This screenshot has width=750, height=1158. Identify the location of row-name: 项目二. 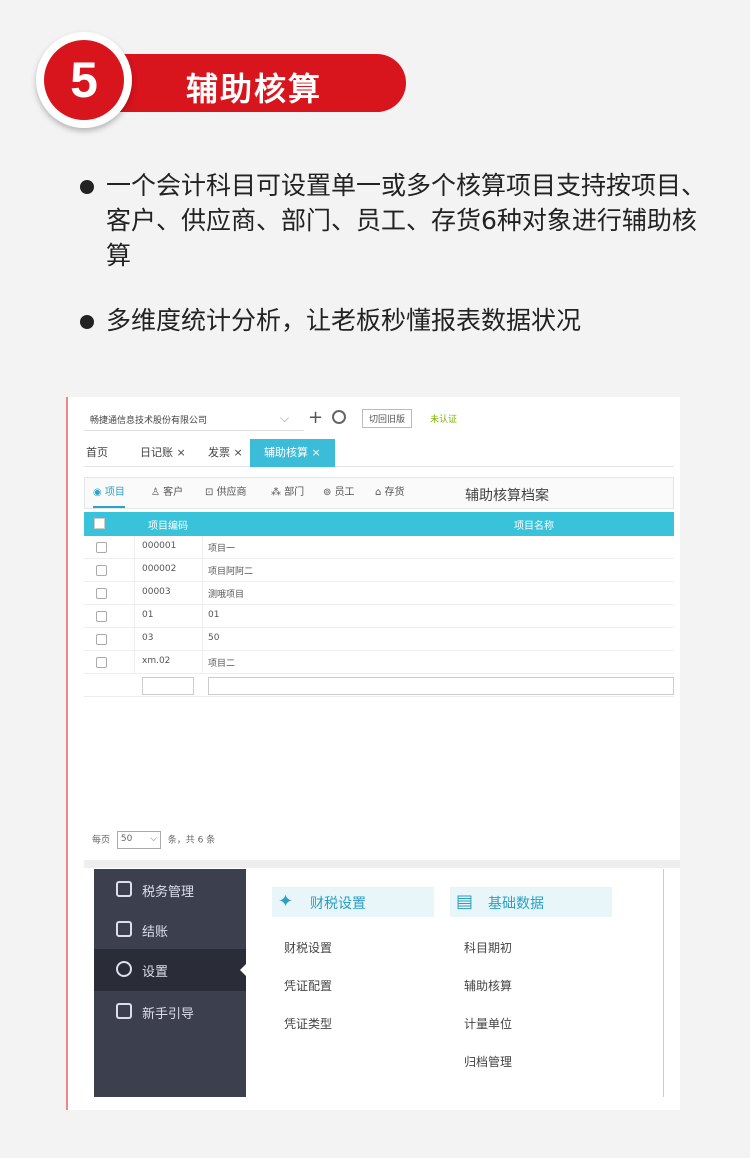
(222, 664).